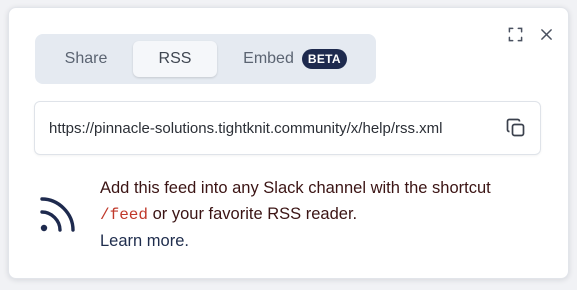 This screenshot has height=290, width=577. I want to click on tab-embed-label: Embed, so click(268, 58).